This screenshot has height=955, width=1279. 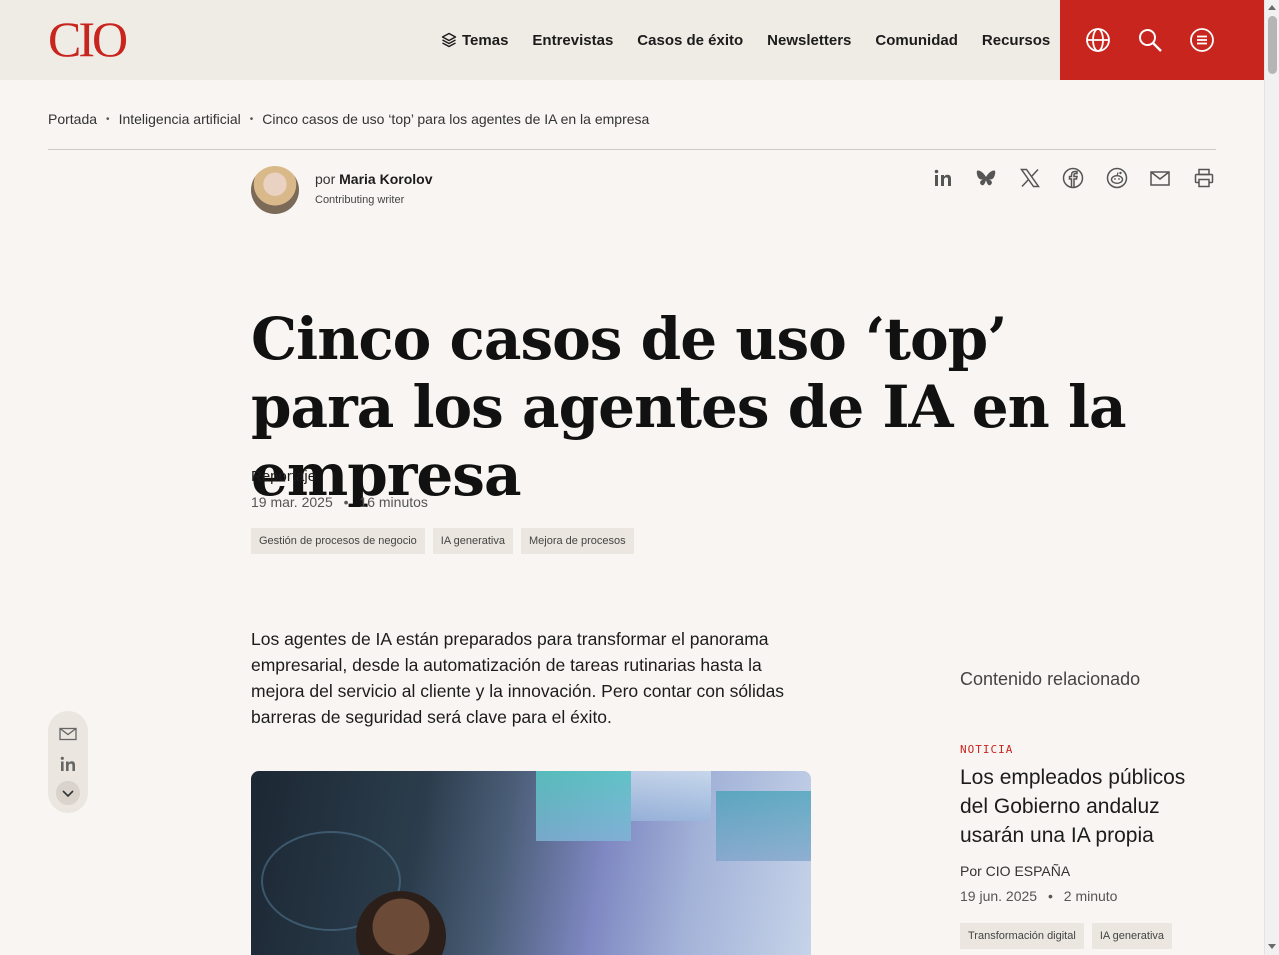 I want to click on nav-item-newsletters: Newsletters, so click(x=809, y=40).